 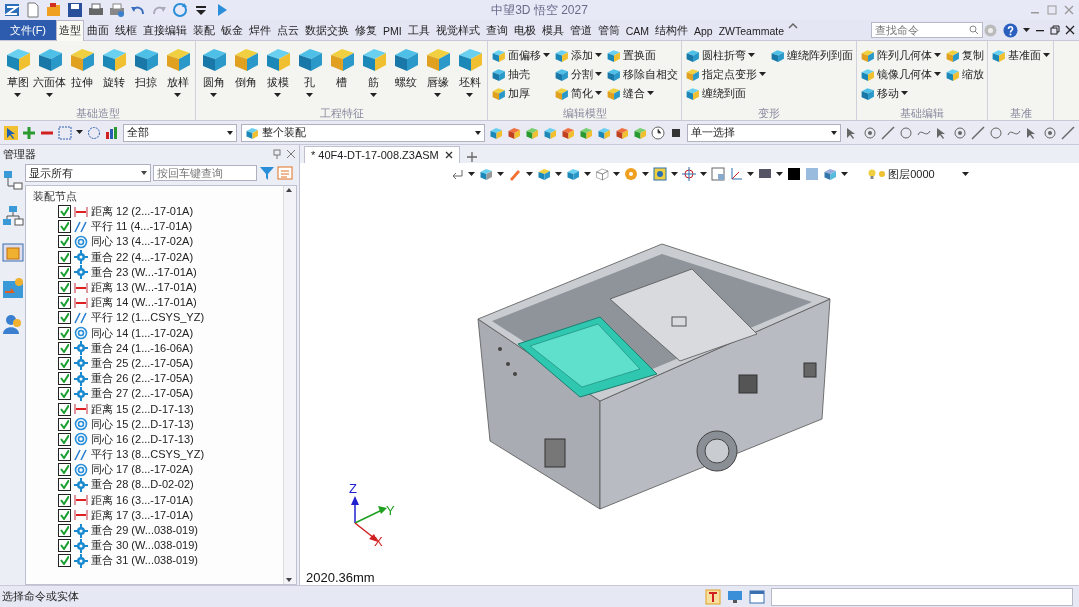 I want to click on ribbon-tab: App, so click(x=703, y=30).